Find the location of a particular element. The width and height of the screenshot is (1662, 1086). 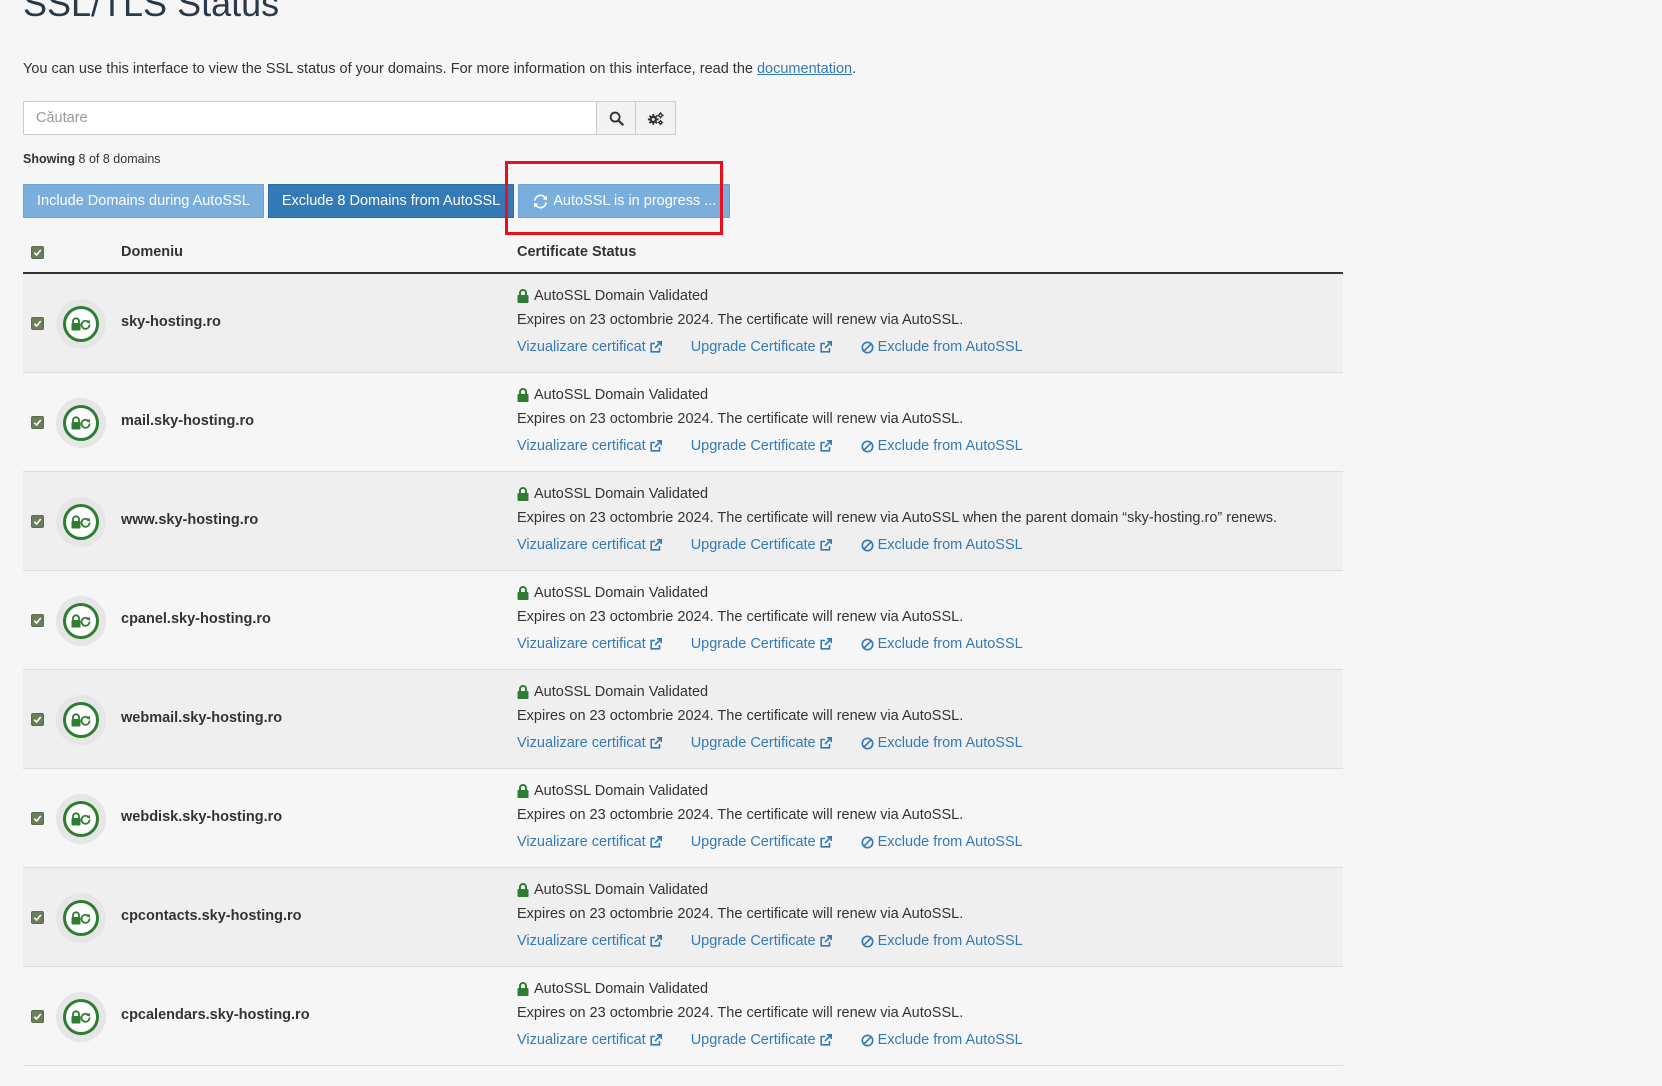

domain-name: sky-hosting.ro is located at coordinates (171, 322).